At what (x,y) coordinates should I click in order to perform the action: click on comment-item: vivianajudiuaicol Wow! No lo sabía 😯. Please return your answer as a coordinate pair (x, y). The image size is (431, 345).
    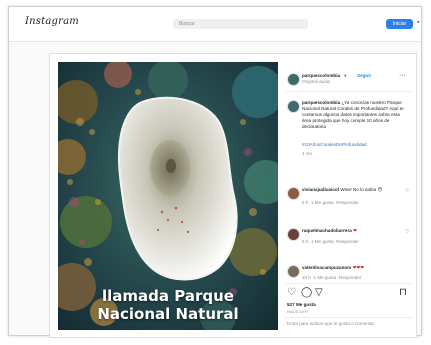
    Looking at the image, I should click on (342, 190).